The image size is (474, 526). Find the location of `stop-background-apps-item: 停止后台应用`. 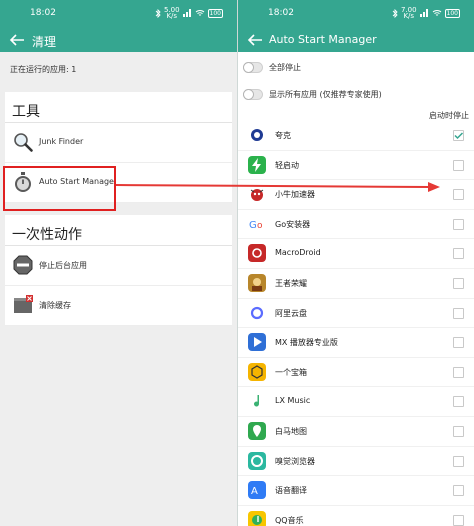

stop-background-apps-item: 停止后台应用 is located at coordinates (118, 266).